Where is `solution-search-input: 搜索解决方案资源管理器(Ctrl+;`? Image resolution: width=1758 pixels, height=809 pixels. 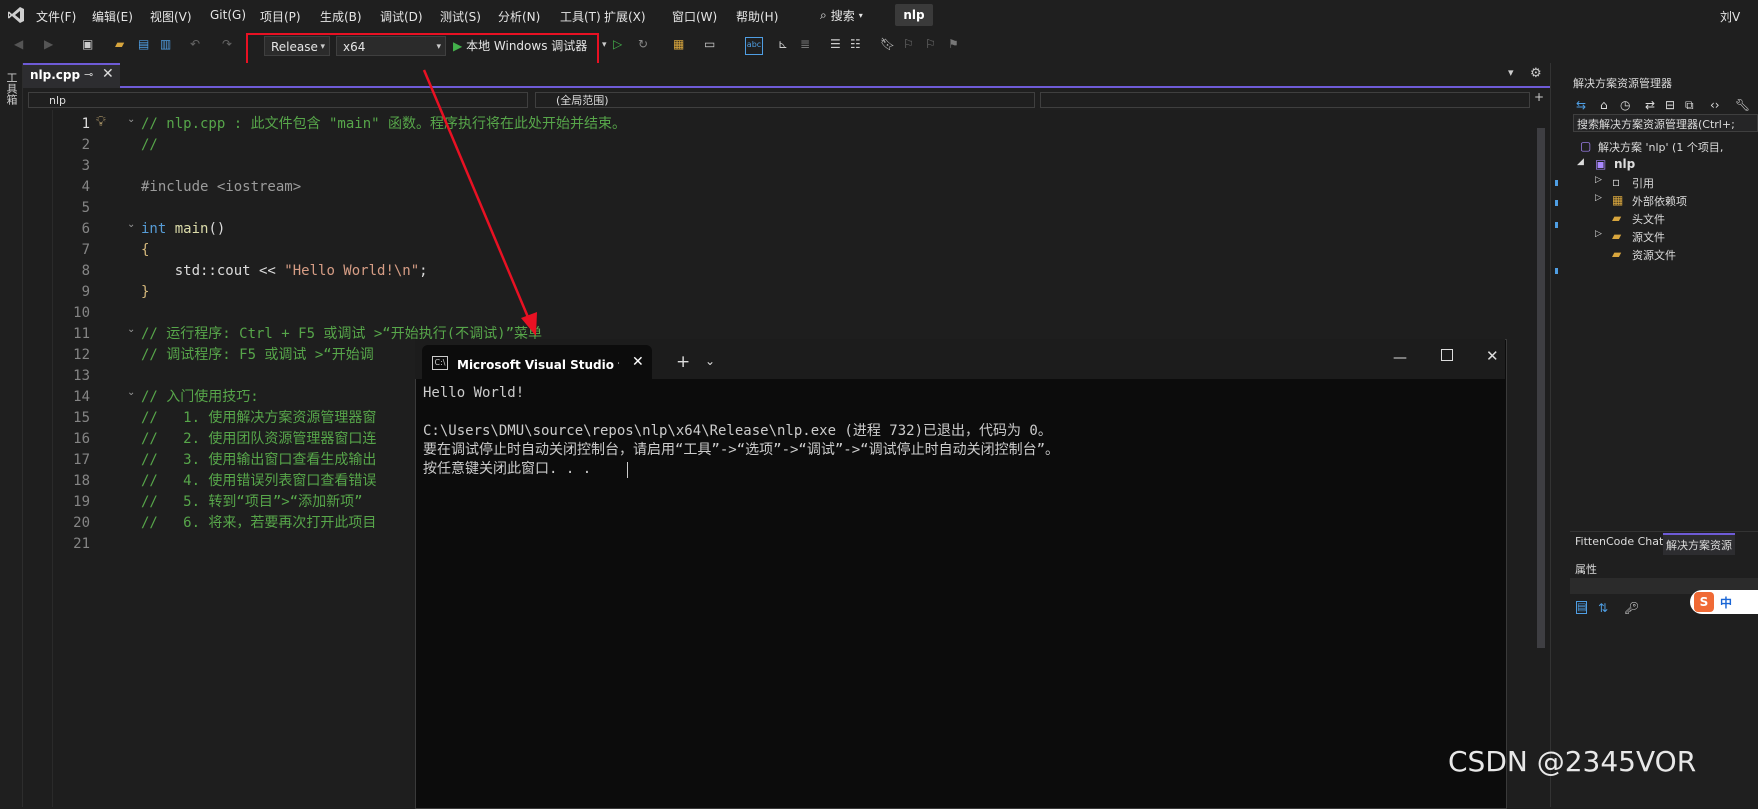
solution-search-input: 搜索解决方案资源管理器(Ctrl+; is located at coordinates (1665, 123).